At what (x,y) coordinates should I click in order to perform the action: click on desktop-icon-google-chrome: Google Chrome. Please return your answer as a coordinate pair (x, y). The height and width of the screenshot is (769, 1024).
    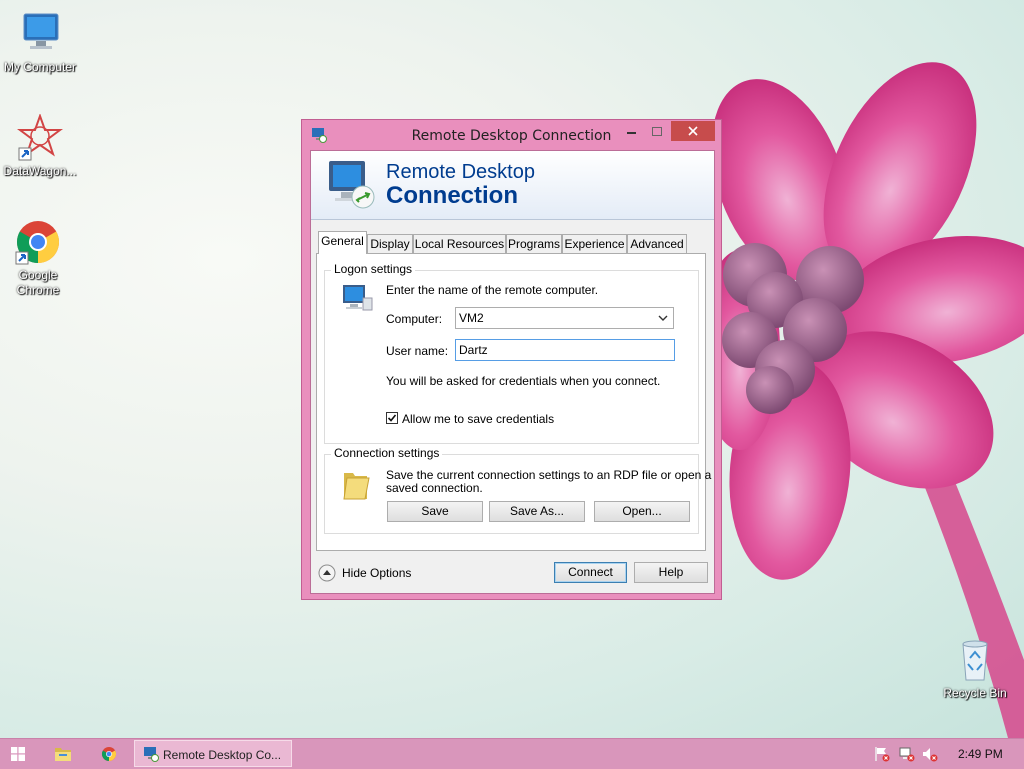
    Looking at the image, I should click on (39, 258).